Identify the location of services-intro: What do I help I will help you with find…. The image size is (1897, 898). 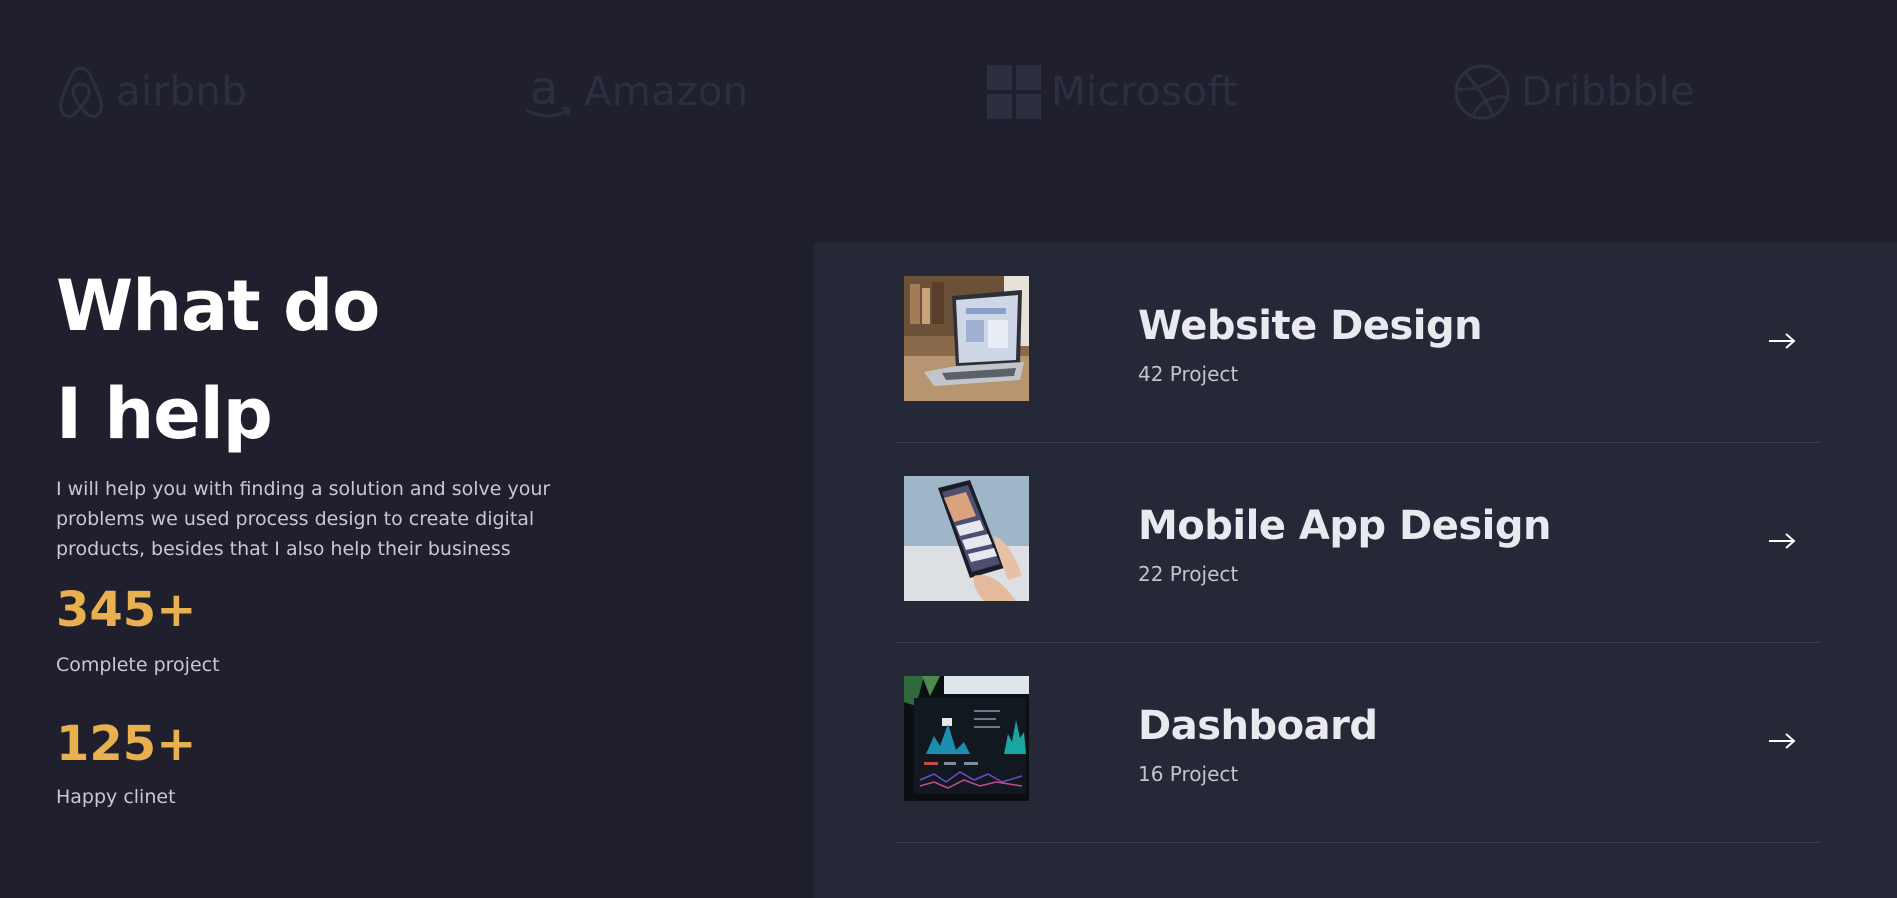
(336, 408).